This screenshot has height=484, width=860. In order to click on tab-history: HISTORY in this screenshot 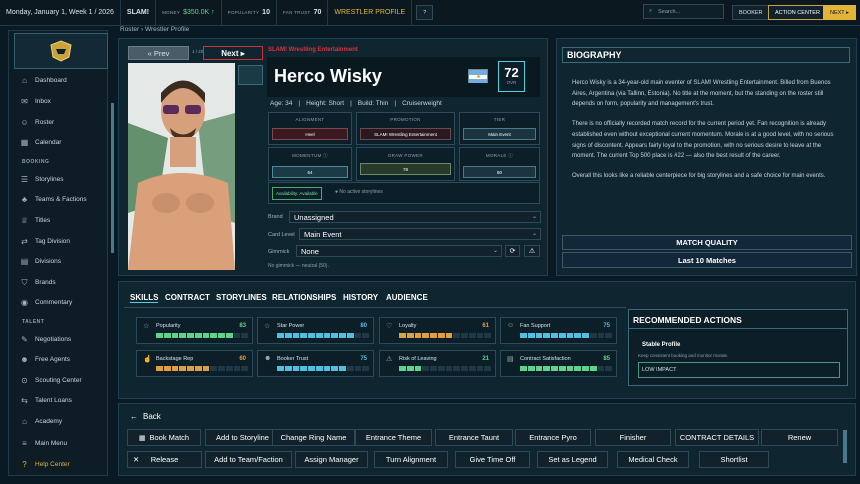, I will do `click(360, 297)`.